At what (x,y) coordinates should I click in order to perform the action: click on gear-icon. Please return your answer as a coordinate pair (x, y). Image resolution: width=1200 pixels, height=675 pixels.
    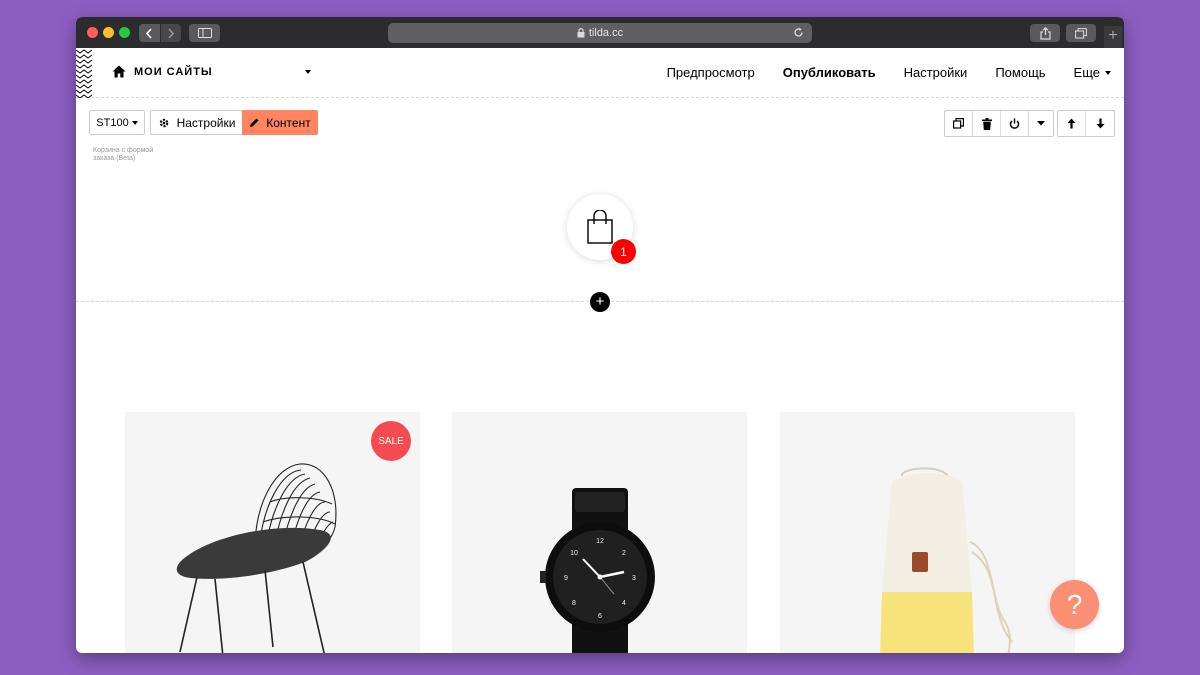
    Looking at the image, I should click on (163, 122).